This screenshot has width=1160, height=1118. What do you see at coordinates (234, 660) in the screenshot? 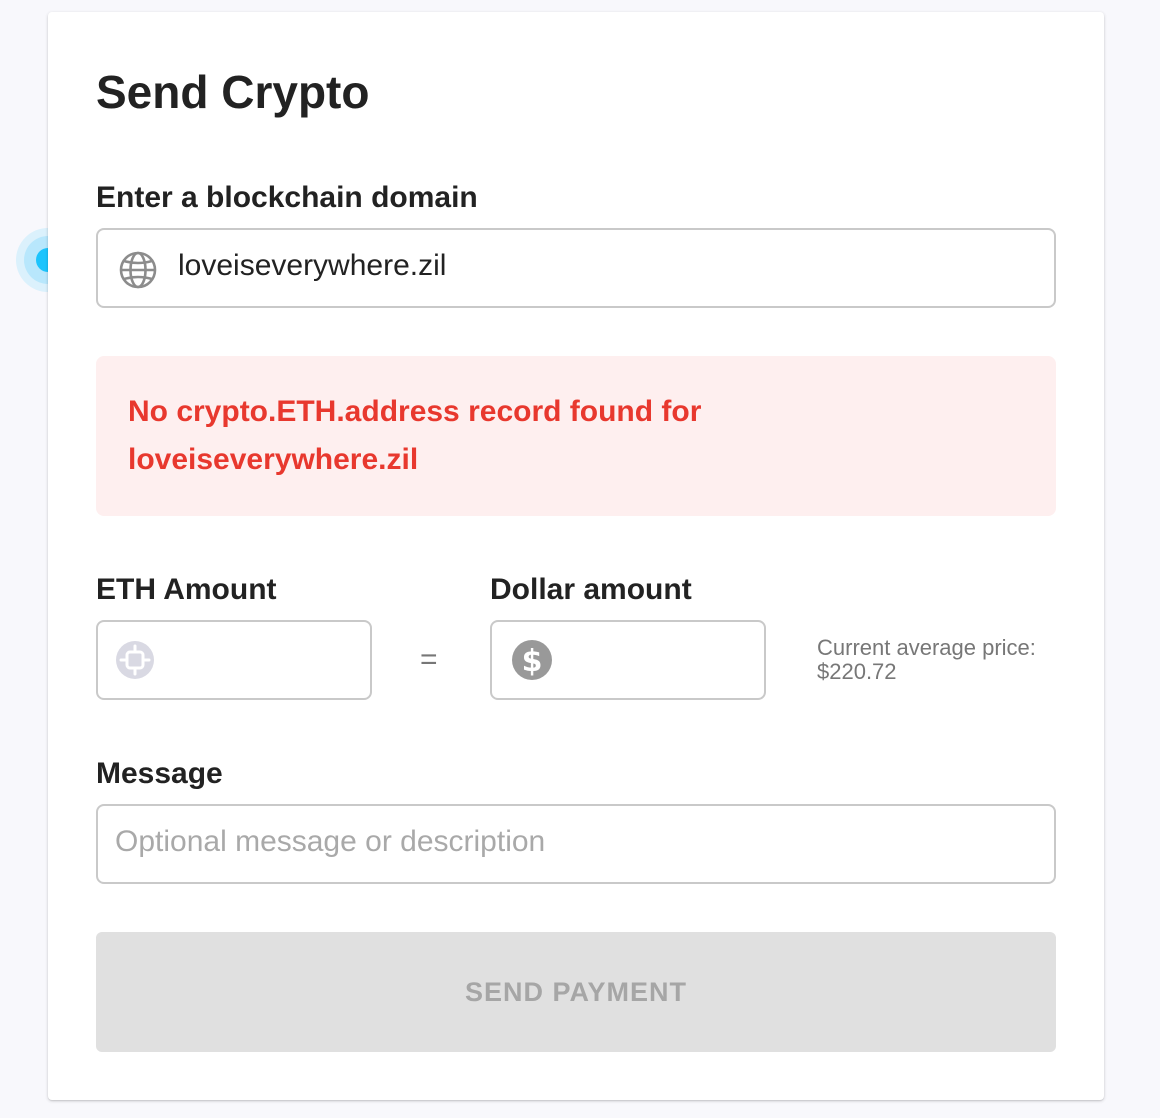
I see `eth-amount-input` at bounding box center [234, 660].